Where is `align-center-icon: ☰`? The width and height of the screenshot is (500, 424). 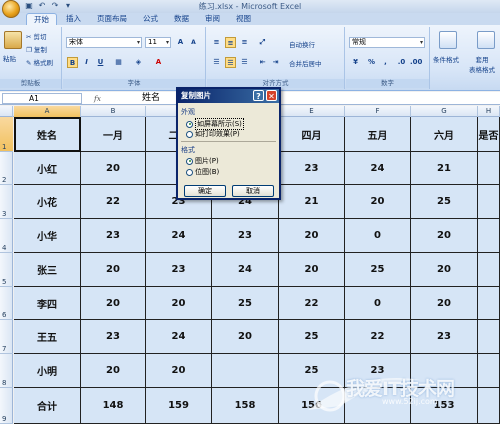
align-center-icon: ☰ is located at coordinates (230, 62).